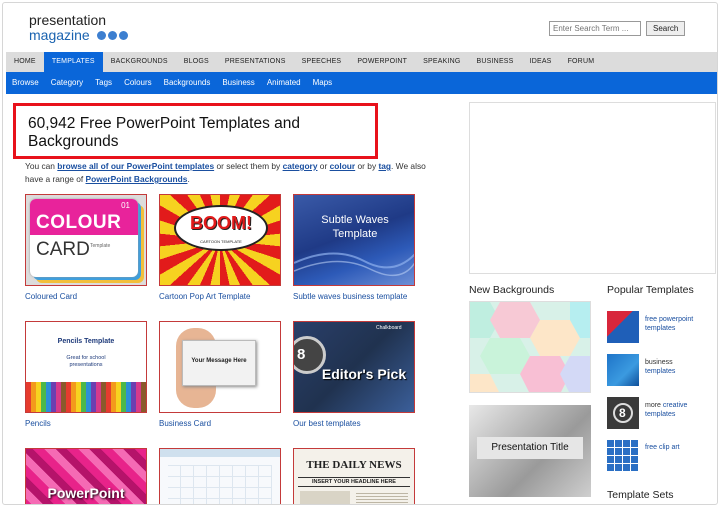 This screenshot has width=720, height=507. Describe the element at coordinates (86, 423) in the screenshot. I see `caption-pencils: Pencils` at that location.